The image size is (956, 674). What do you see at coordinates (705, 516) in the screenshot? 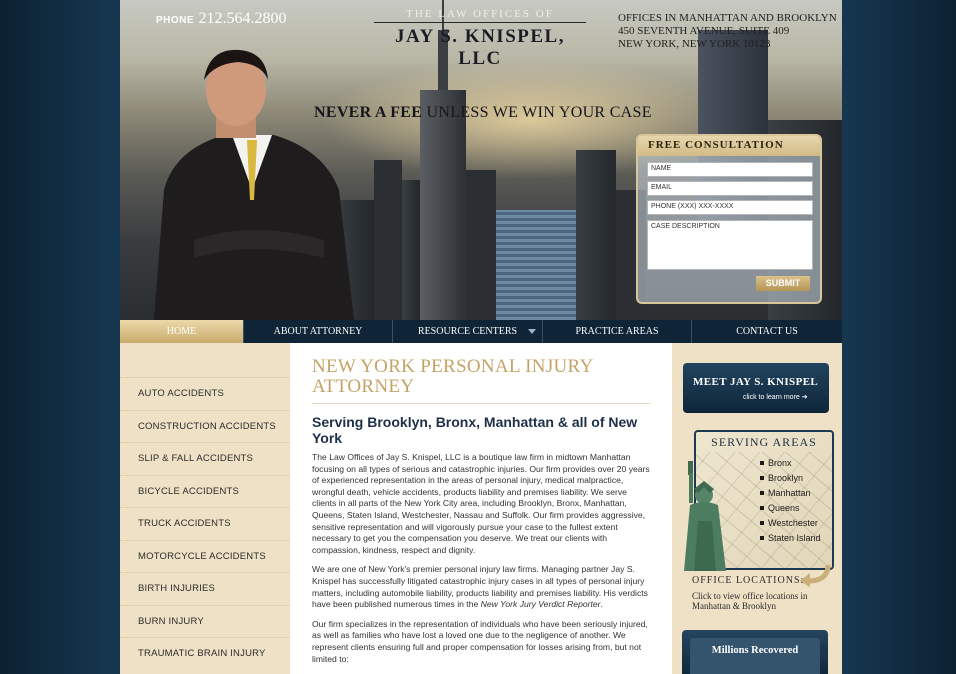
I see `statue-of-liberty-icon` at bounding box center [705, 516].